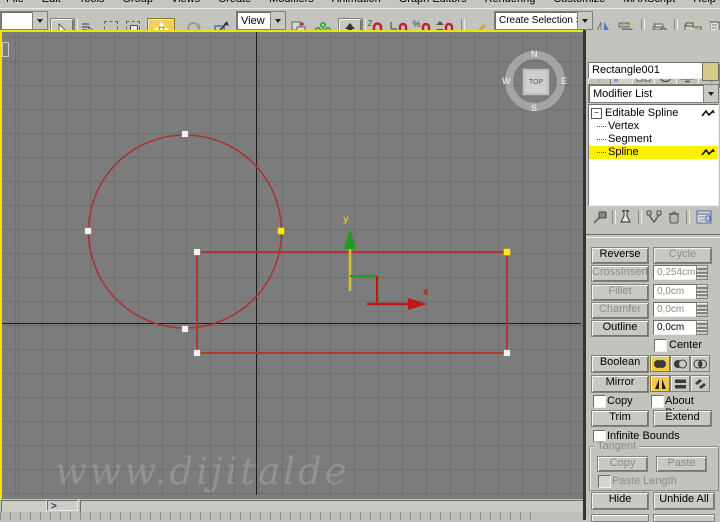 This screenshot has width=720, height=522. I want to click on cut-off-button-right, so click(684, 518).